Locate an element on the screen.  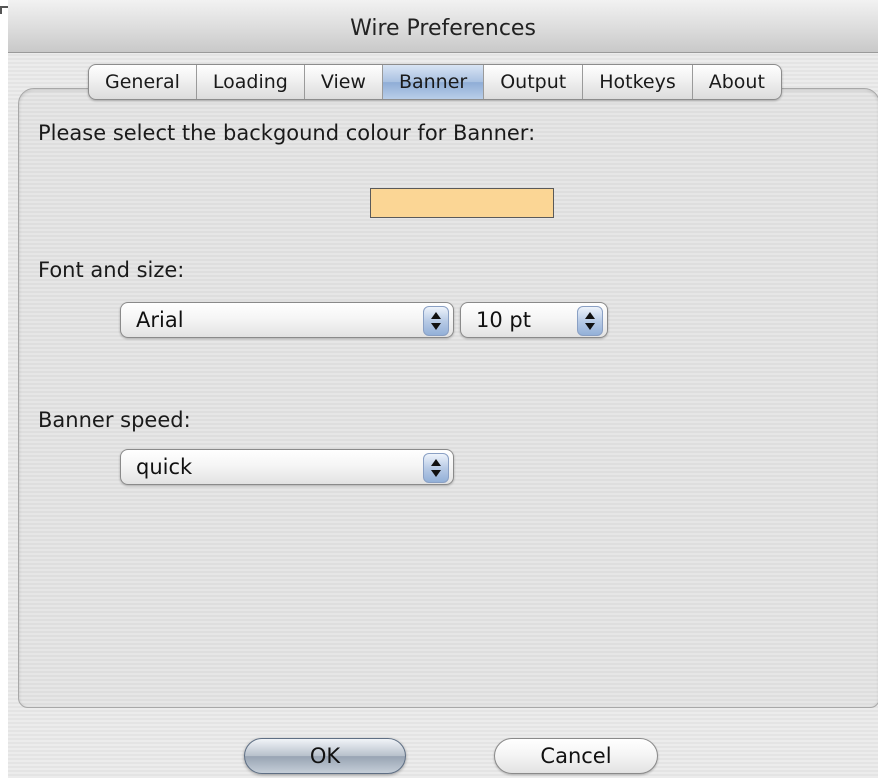
window-title: Wire Preferences is located at coordinates (443, 28).